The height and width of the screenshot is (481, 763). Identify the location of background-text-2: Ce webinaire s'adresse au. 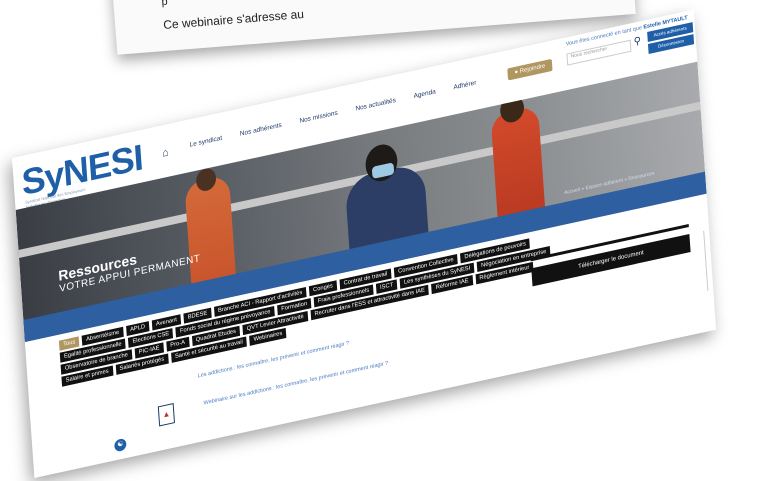
(233, 19).